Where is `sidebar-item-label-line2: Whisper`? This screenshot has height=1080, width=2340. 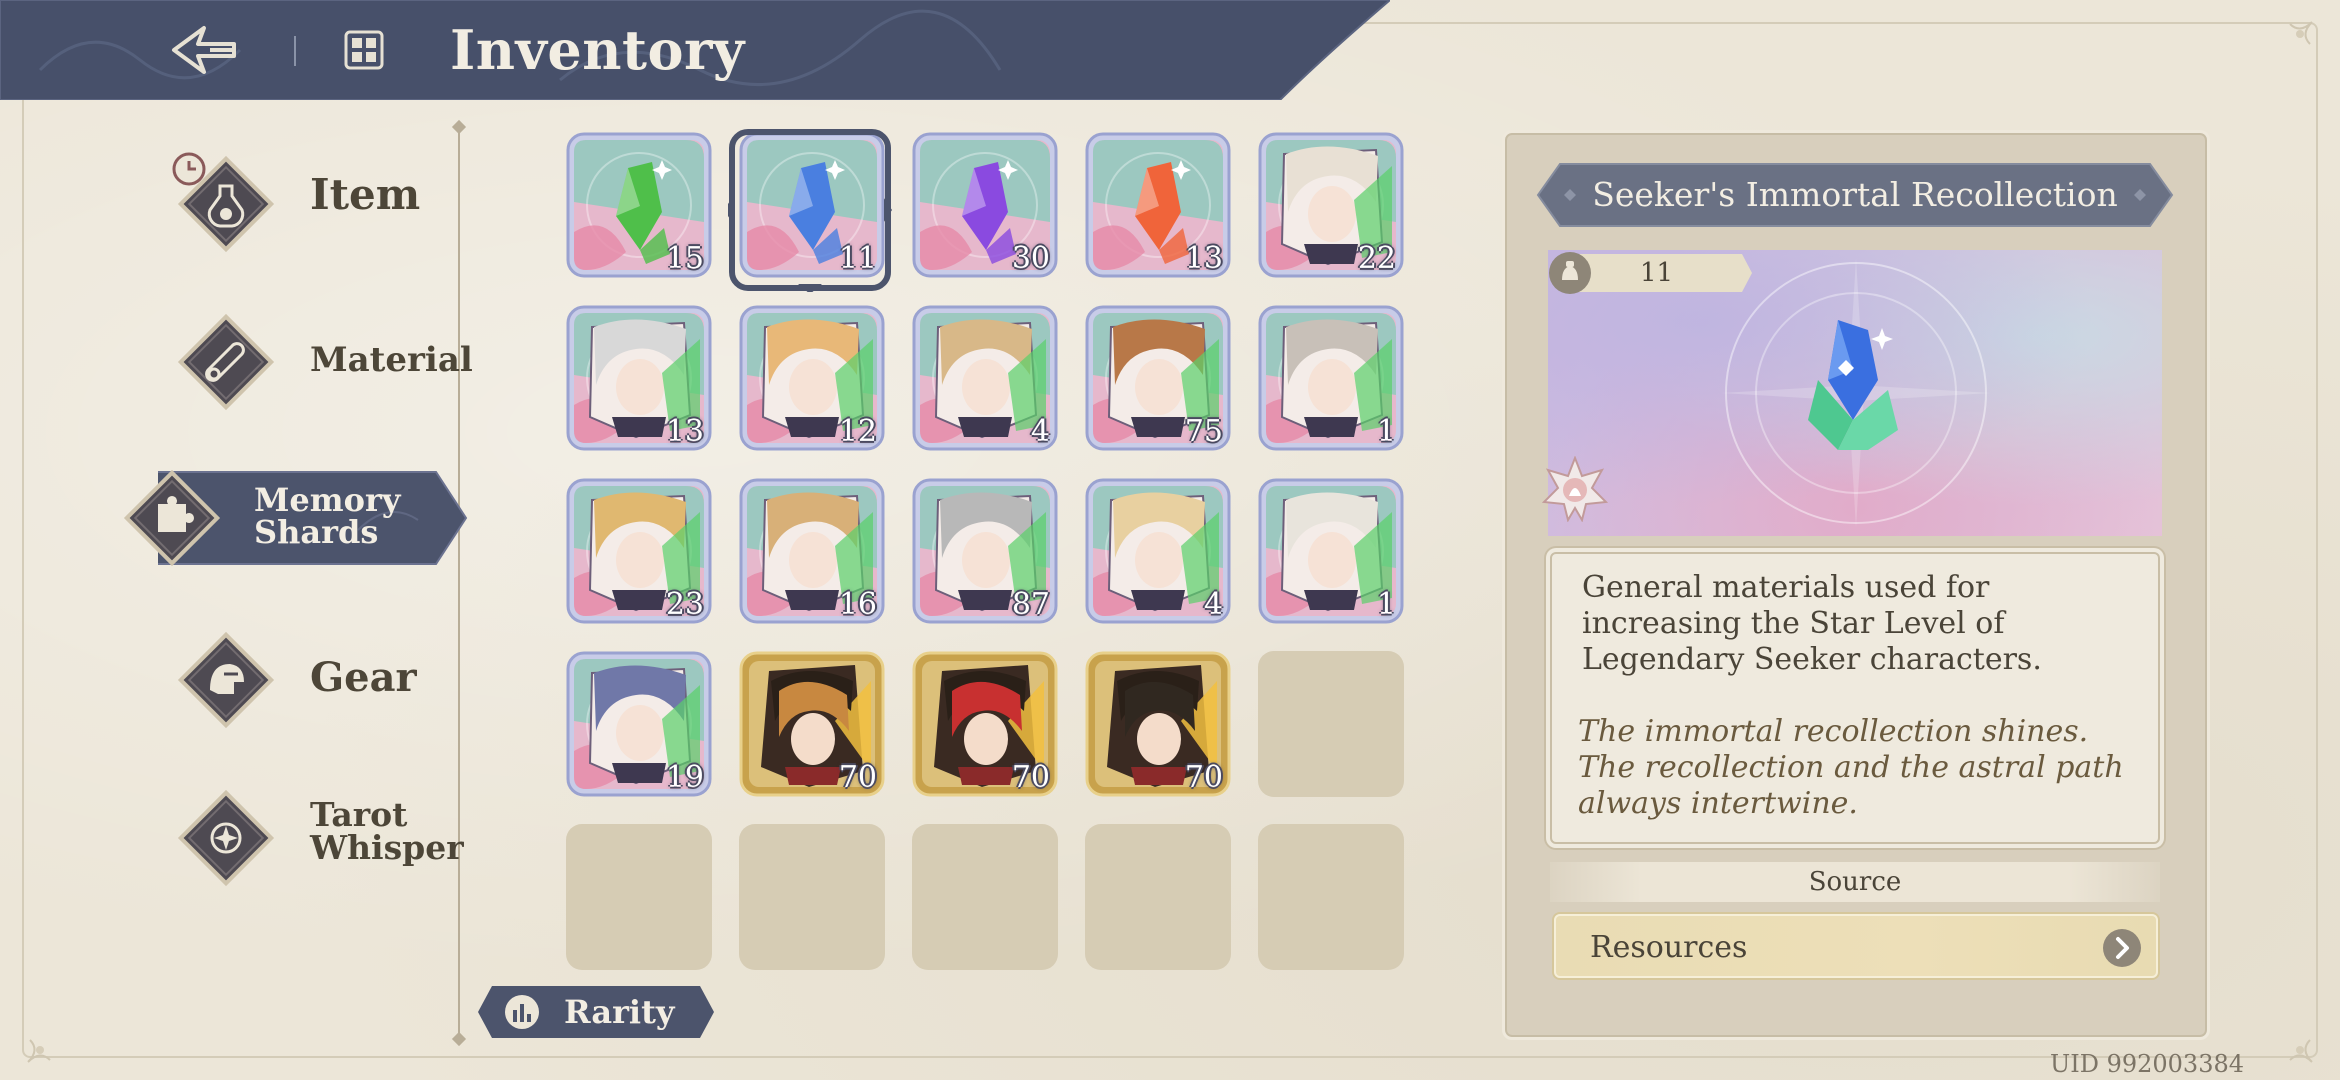 sidebar-item-label-line2: Whisper is located at coordinates (387, 847).